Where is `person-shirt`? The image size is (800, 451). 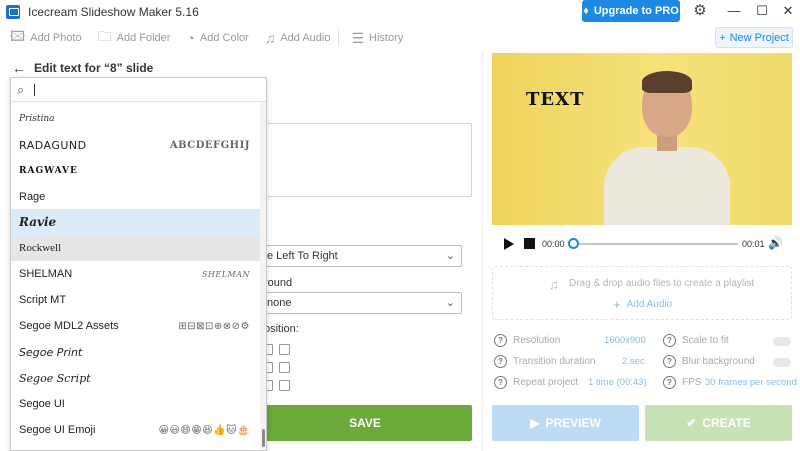 person-shirt is located at coordinates (667, 186).